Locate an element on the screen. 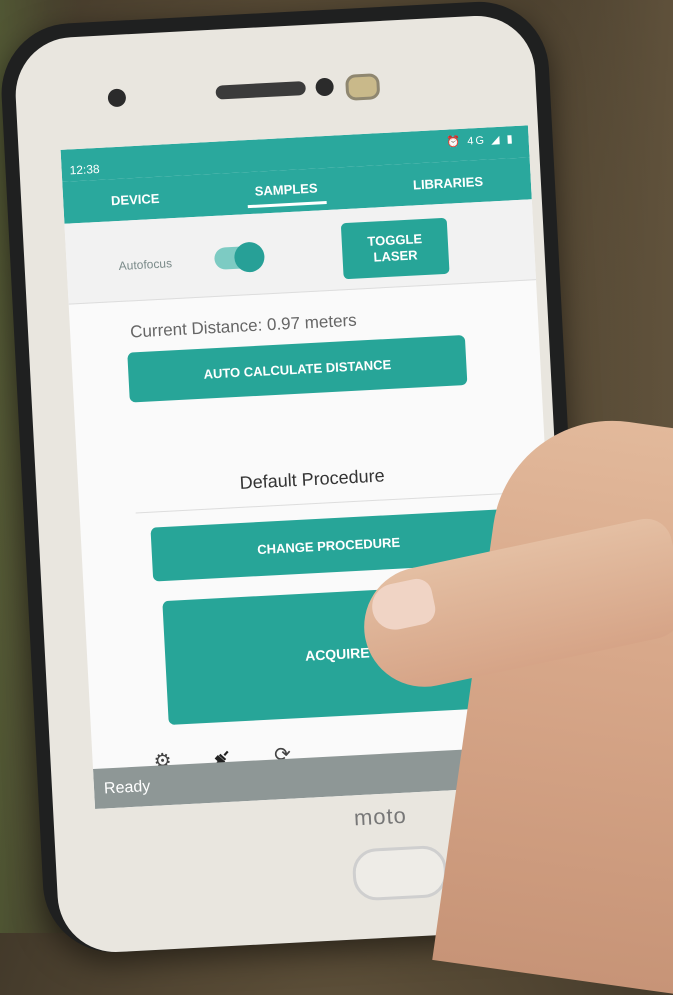 The image size is (673, 995). tab-samples: SAMPLES is located at coordinates (286, 191).